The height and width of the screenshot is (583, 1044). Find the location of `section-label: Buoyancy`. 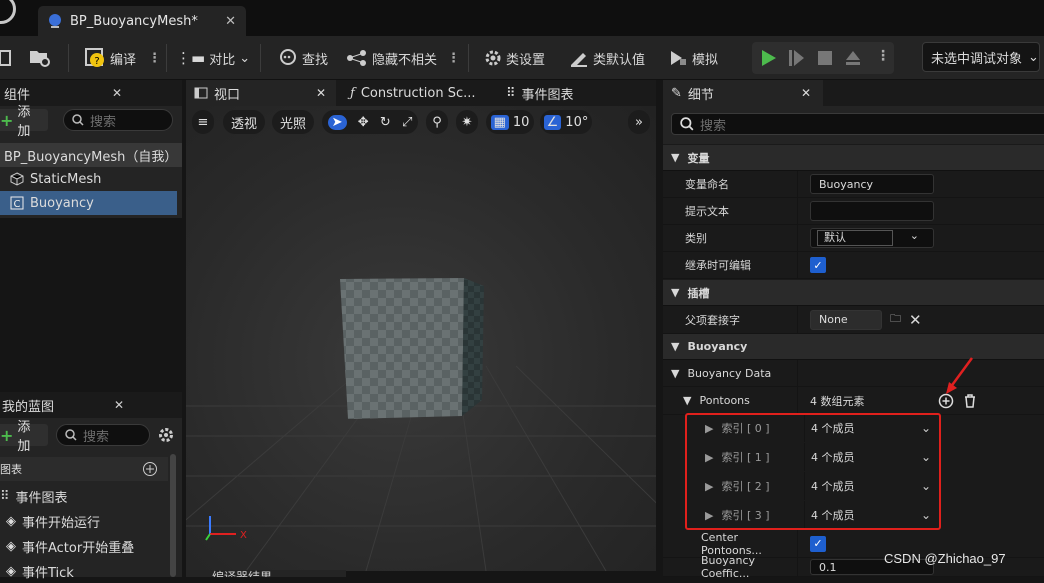

section-label: Buoyancy is located at coordinates (717, 346).